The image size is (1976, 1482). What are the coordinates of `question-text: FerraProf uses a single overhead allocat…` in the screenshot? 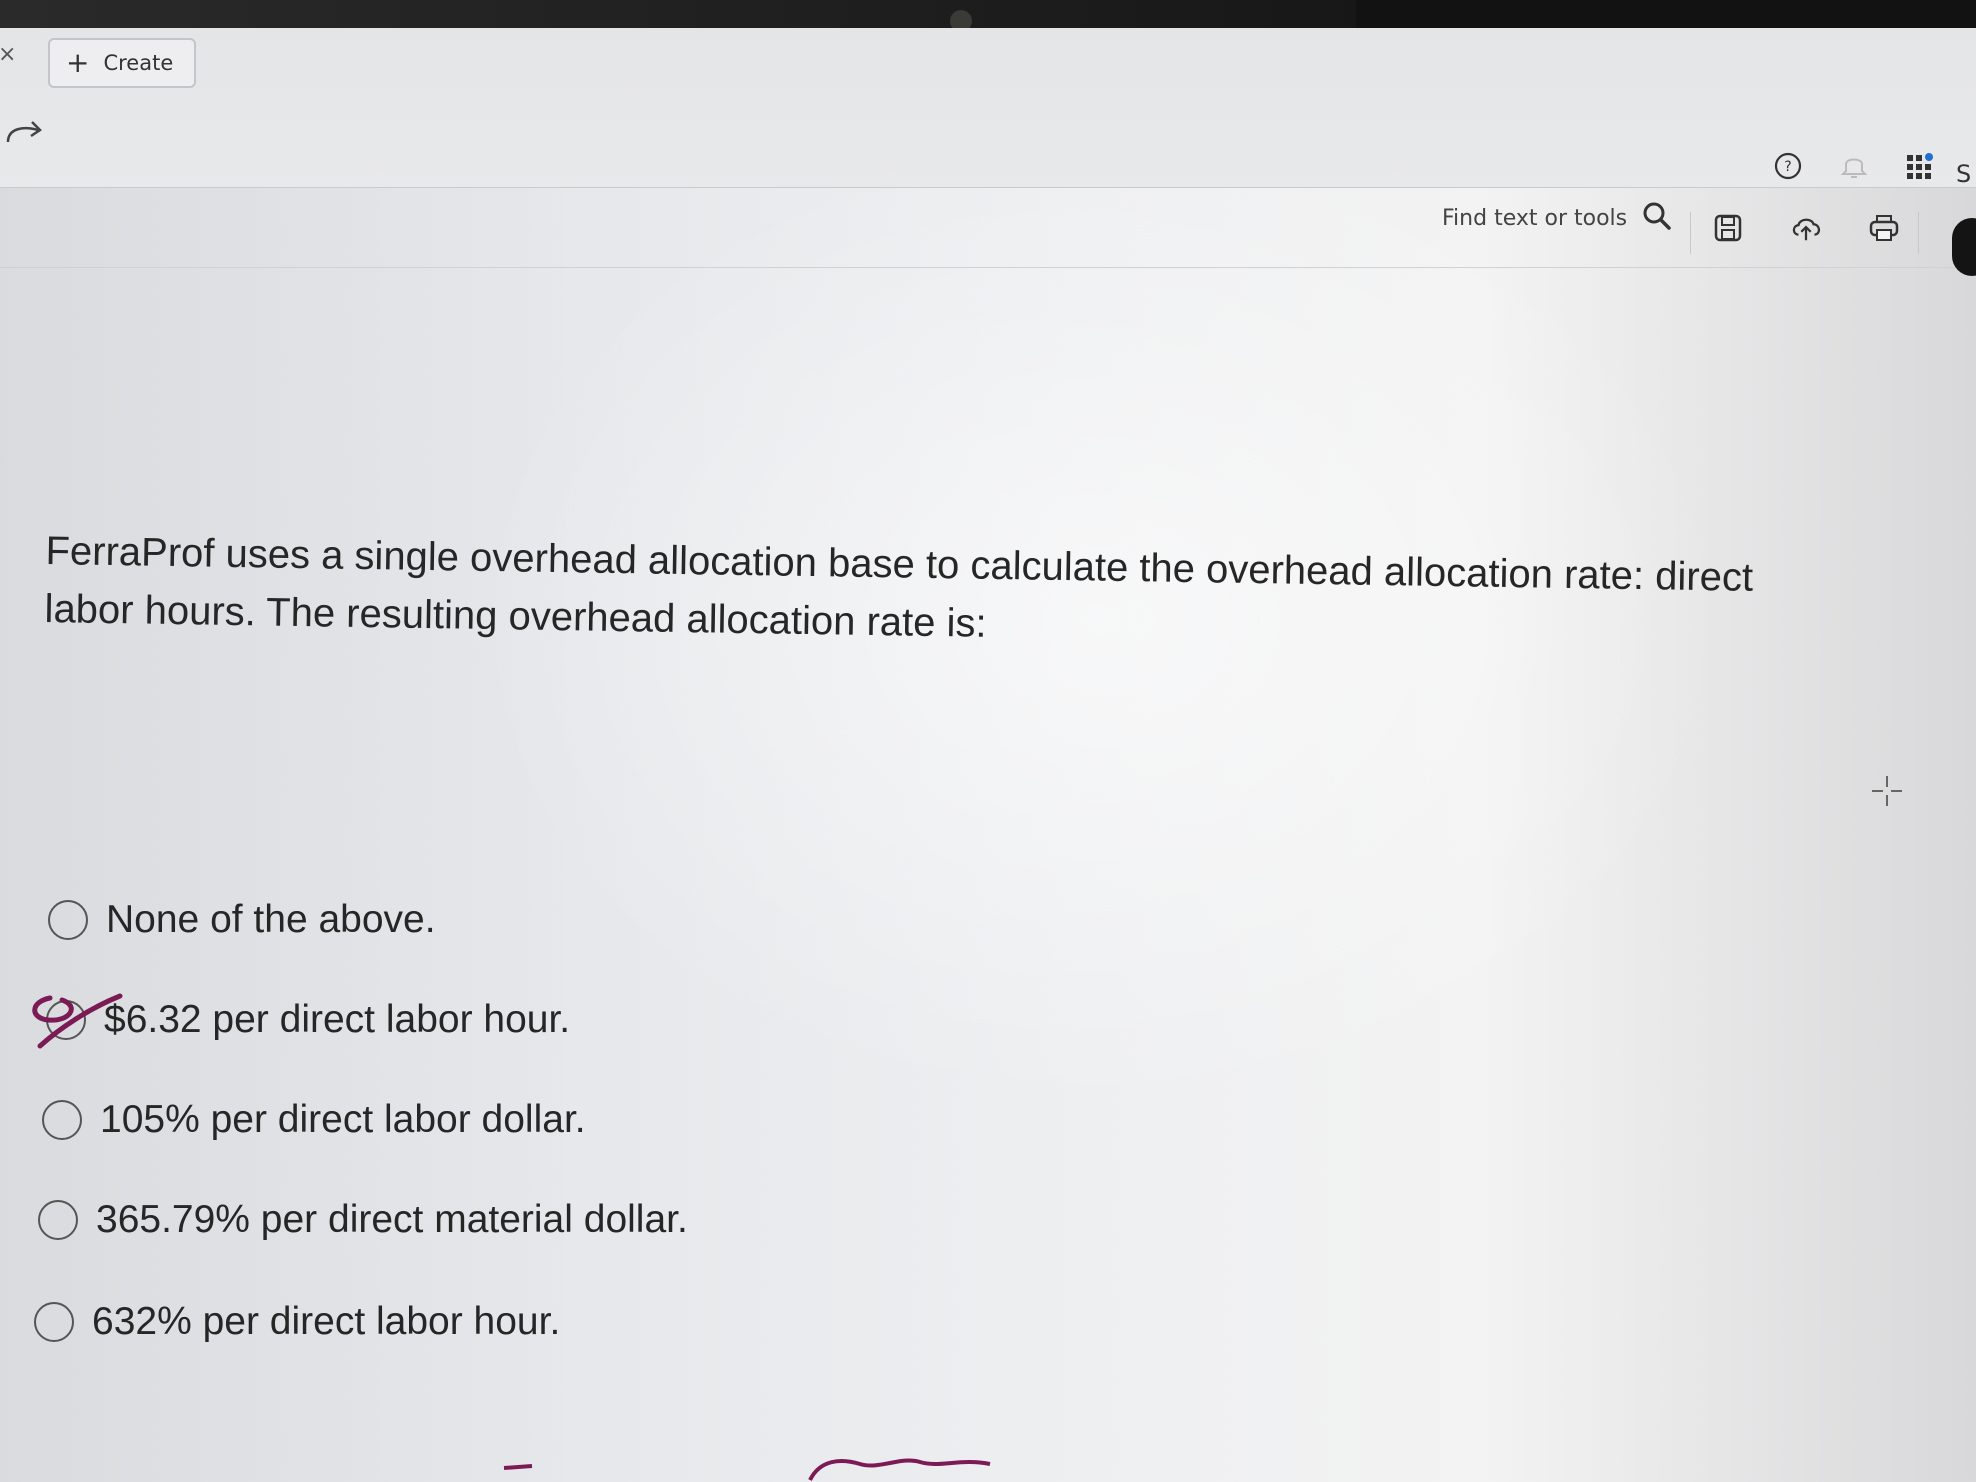 It's located at (899, 587).